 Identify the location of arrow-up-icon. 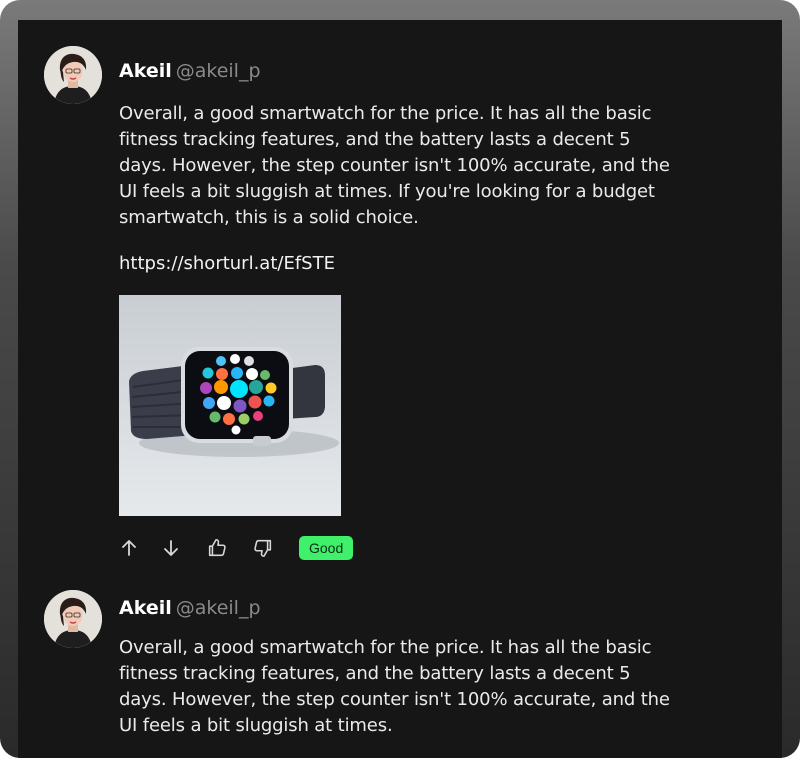
(129, 548).